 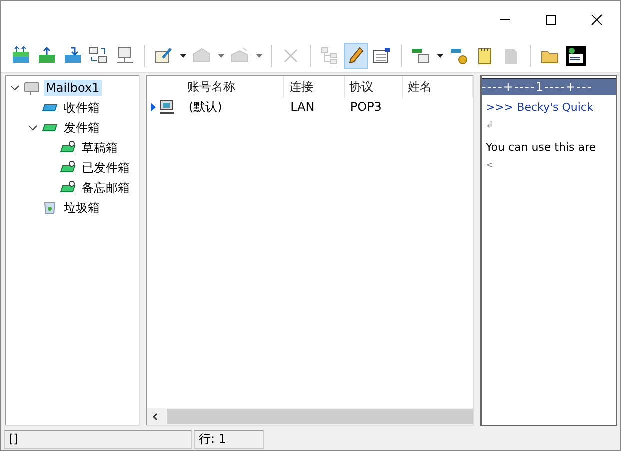 I want to click on column-header: 连接, so click(x=314, y=87).